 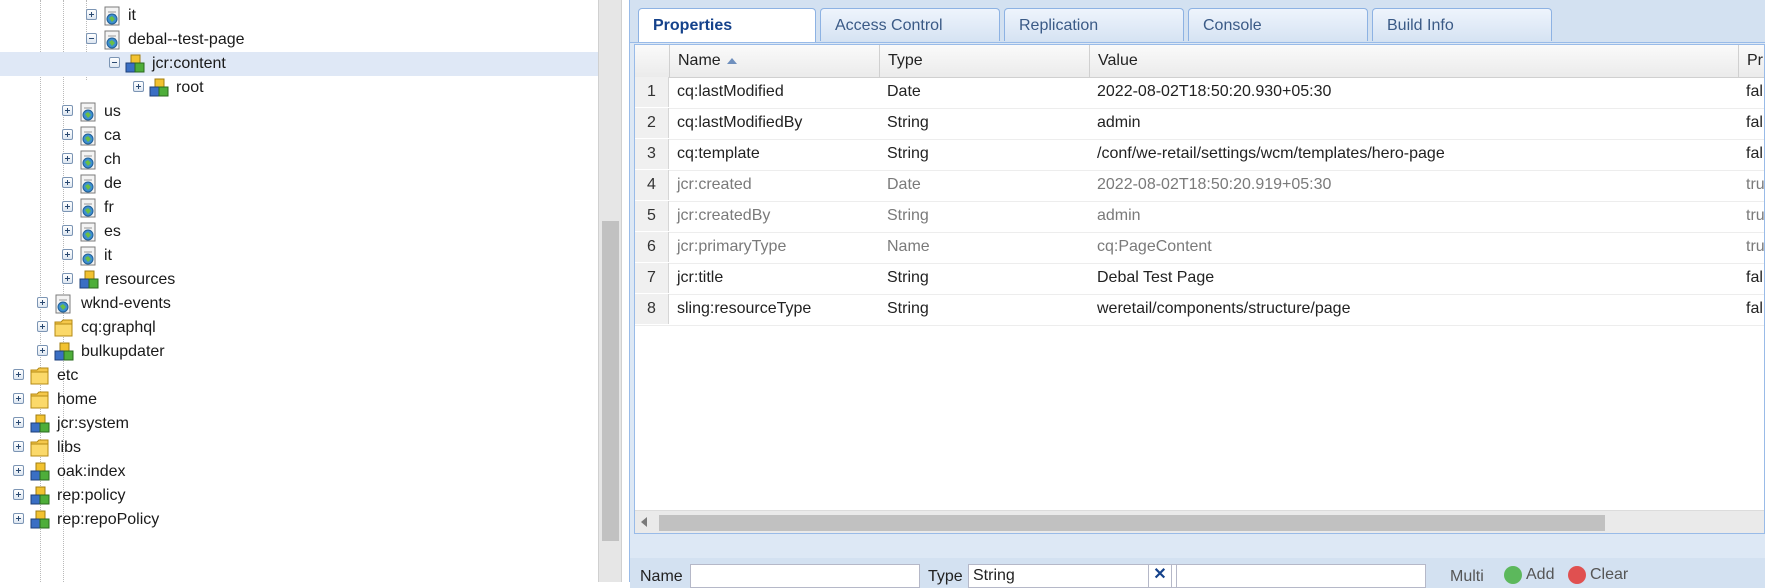 I want to click on tree-node-home: home, so click(x=299, y=400).